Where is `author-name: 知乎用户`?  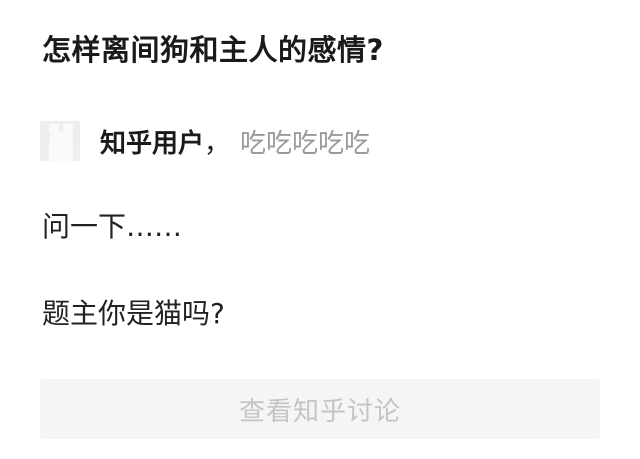
author-name: 知乎用户 is located at coordinates (152, 141).